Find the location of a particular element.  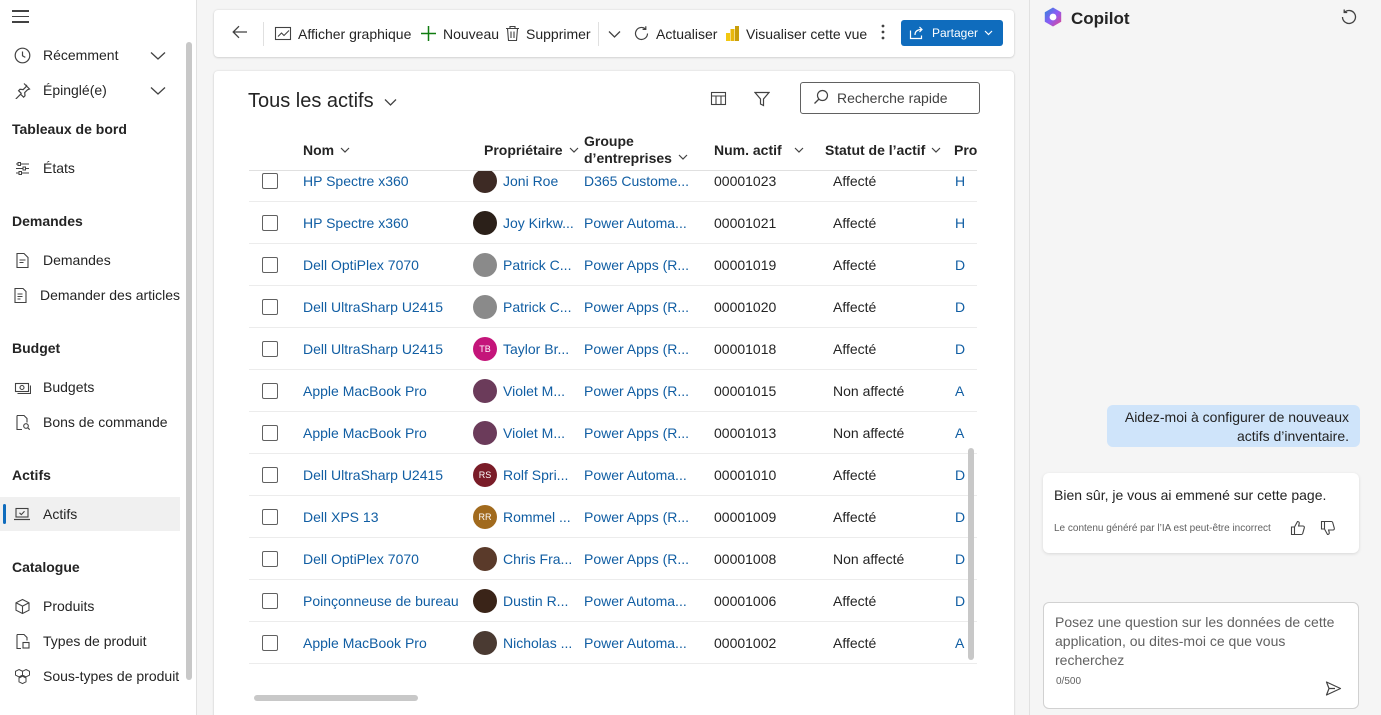

column-header-asset-number: Num. actif is located at coordinates (759, 149).